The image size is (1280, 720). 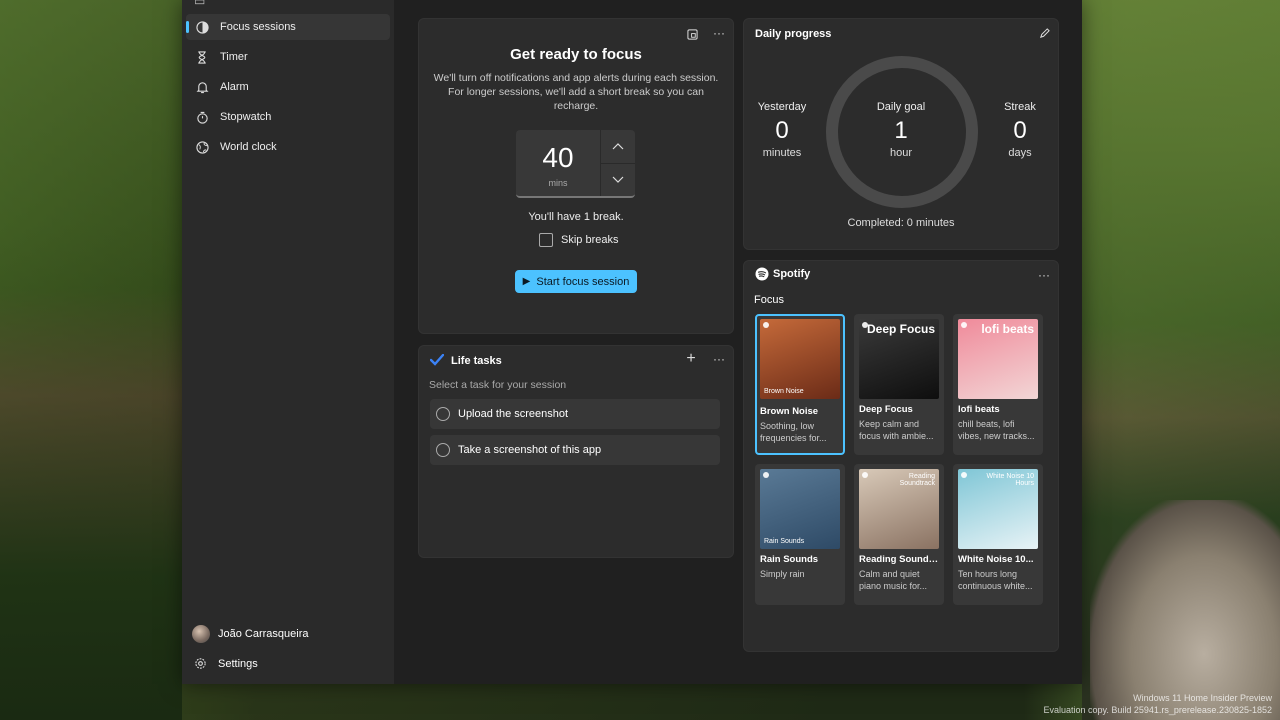 I want to click on checkbox-box, so click(x=546, y=240).